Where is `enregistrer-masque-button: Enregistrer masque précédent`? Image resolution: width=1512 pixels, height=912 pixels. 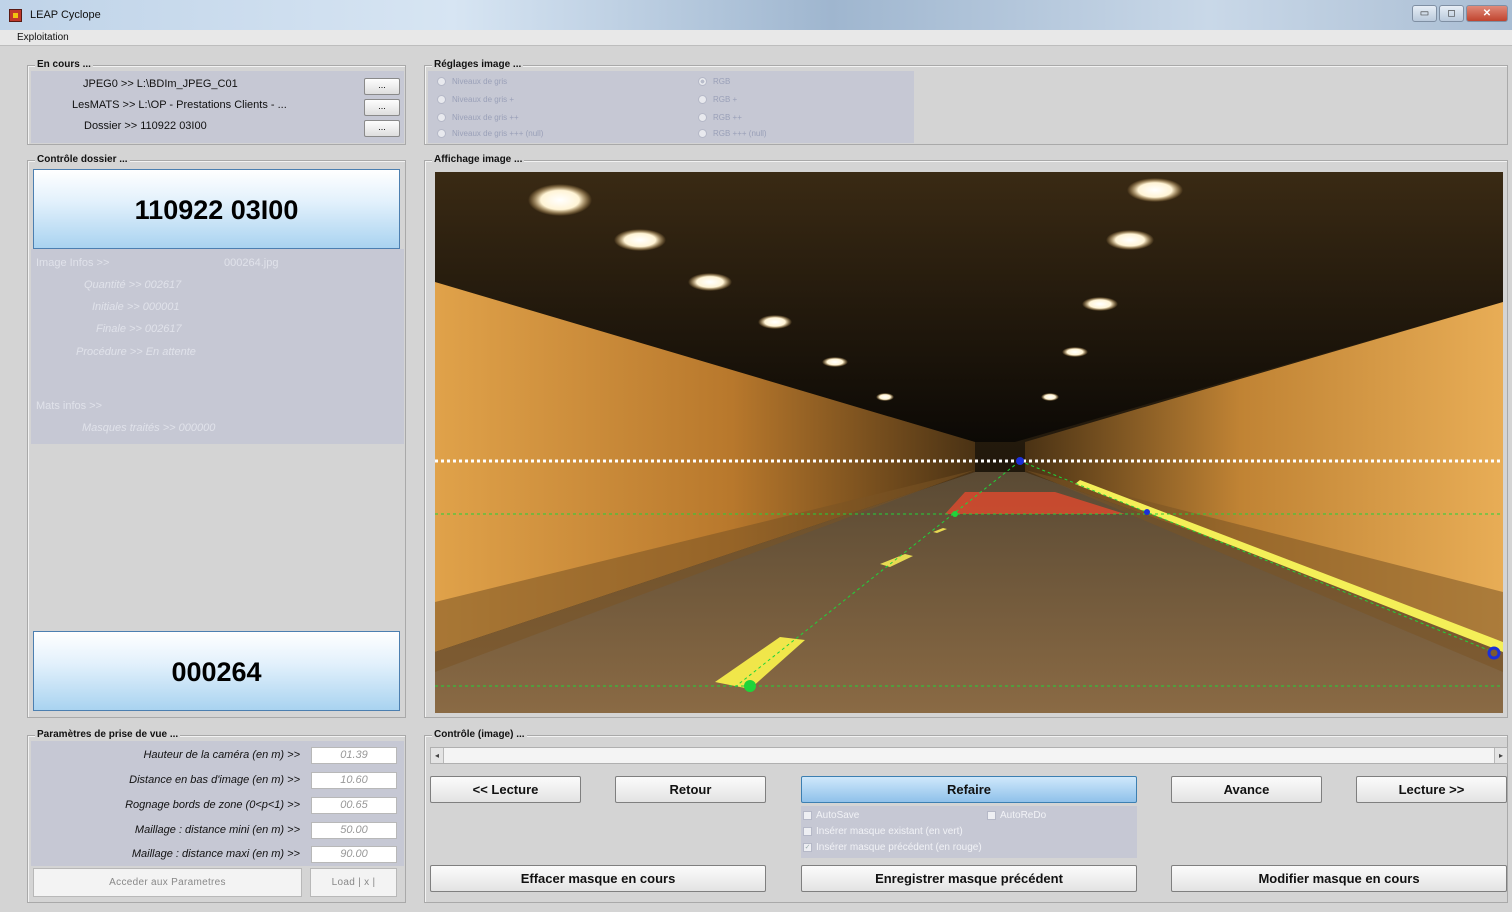
enregistrer-masque-button: Enregistrer masque précédent is located at coordinates (969, 878).